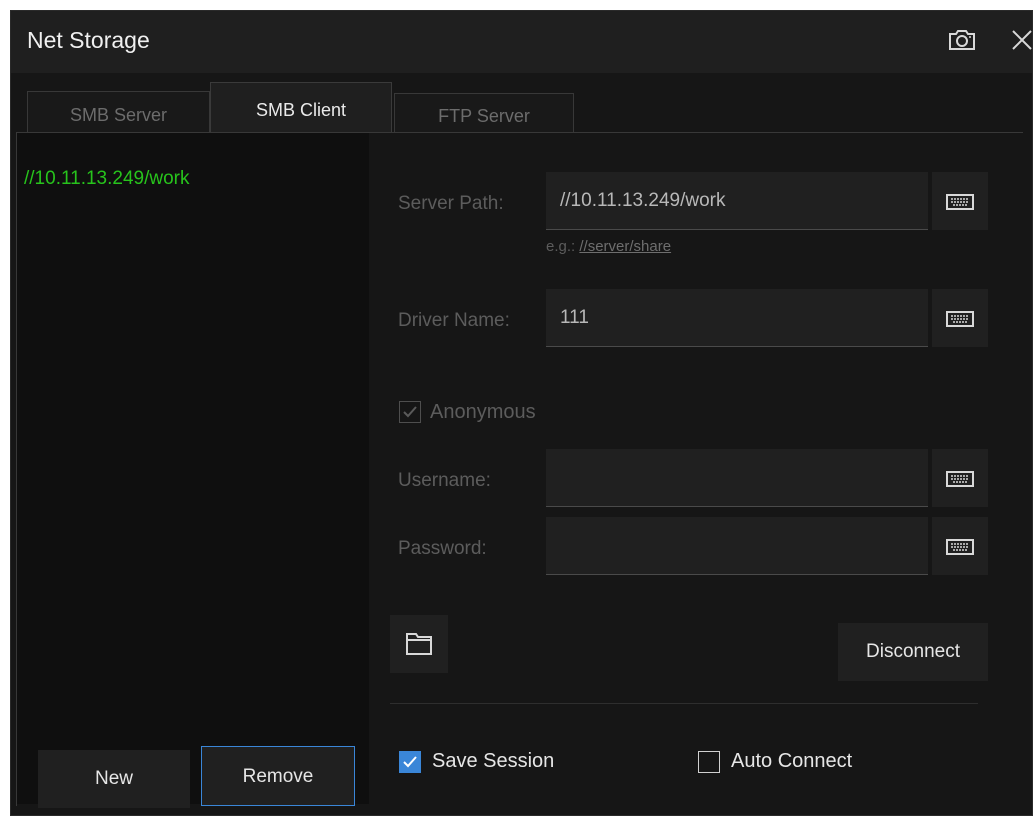 The image size is (1033, 820). I want to click on username-label: Username:, so click(444, 480).